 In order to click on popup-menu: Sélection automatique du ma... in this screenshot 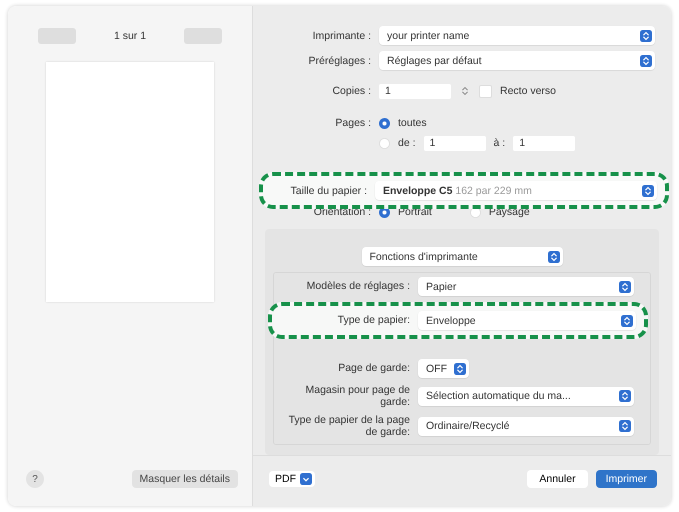, I will do `click(526, 396)`.